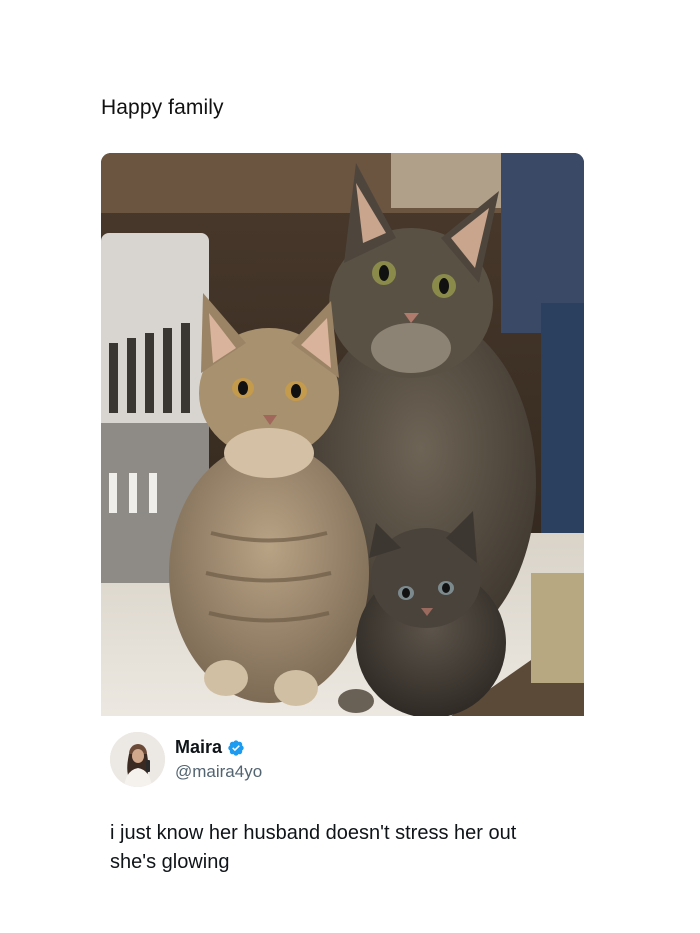 The width and height of the screenshot is (700, 933). I want to click on tweet-text-line: she's glowing, so click(170, 862).